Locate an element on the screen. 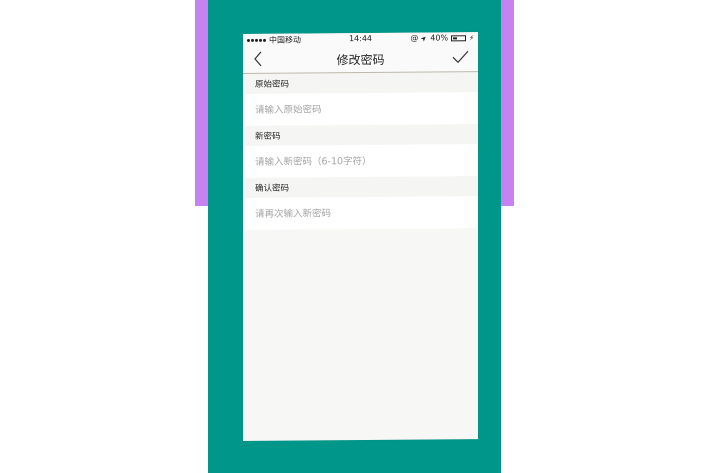  page-title: 修改密码 is located at coordinates (360, 60).